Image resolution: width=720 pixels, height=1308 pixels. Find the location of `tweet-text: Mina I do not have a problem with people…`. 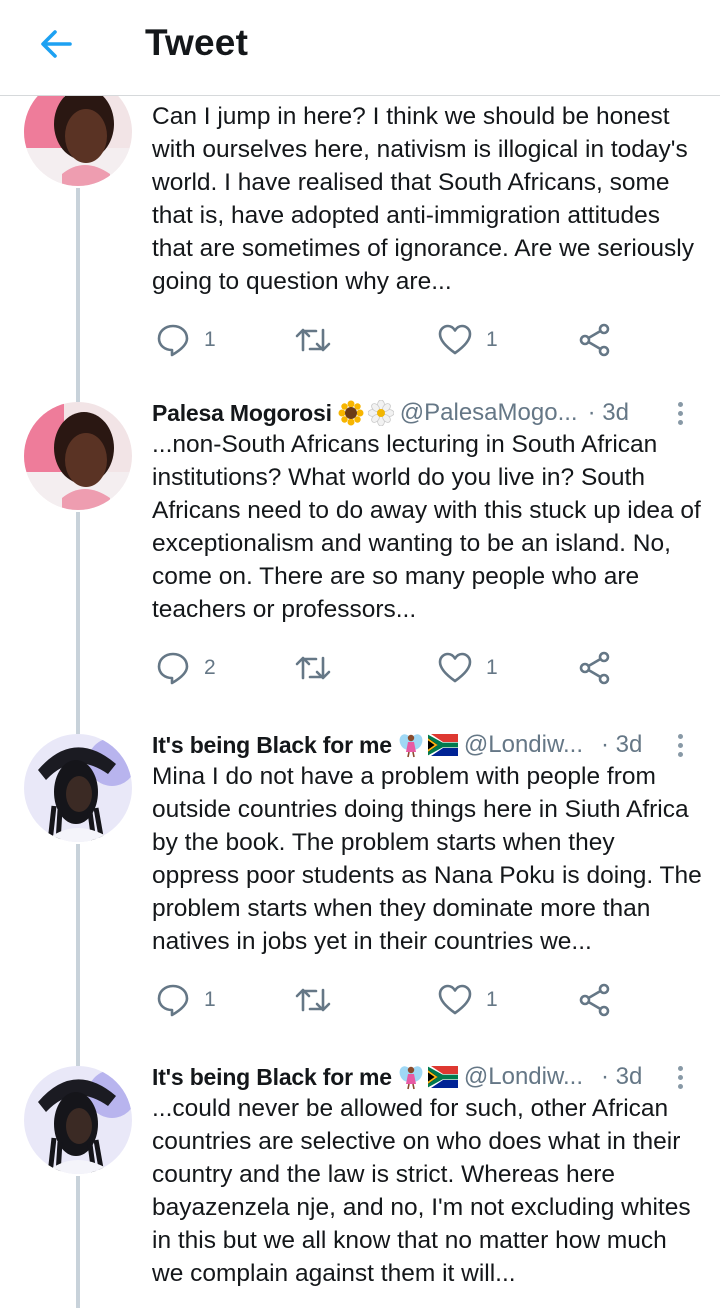

tweet-text: Mina I do not have a problem with people… is located at coordinates (427, 859).